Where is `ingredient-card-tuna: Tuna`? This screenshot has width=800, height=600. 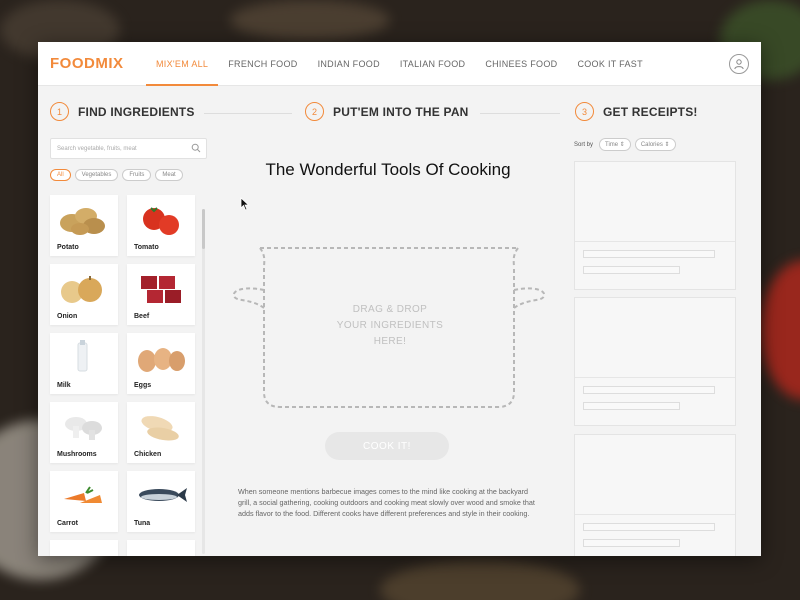
ingredient-card-tuna: Tuna is located at coordinates (161, 501).